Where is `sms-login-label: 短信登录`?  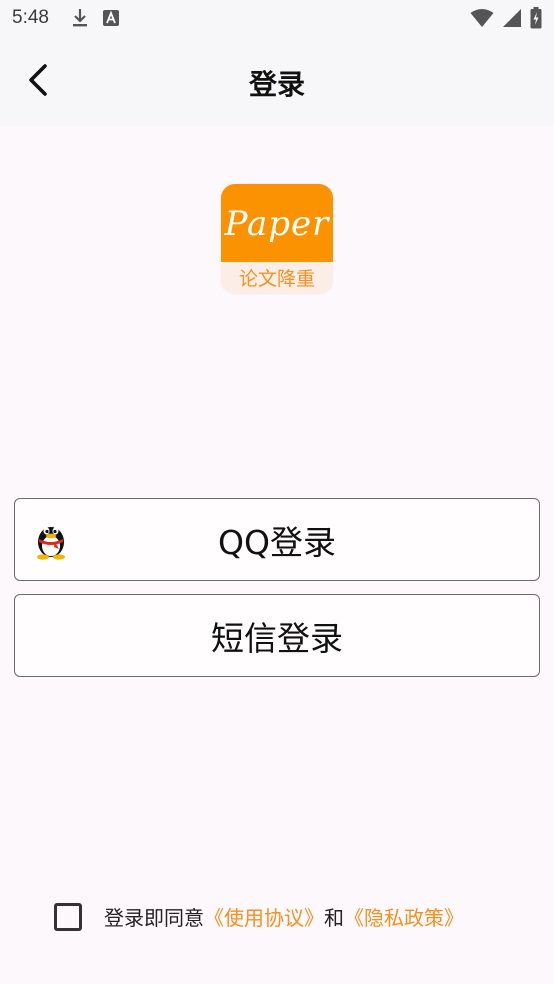 sms-login-label: 短信登录 is located at coordinates (277, 638).